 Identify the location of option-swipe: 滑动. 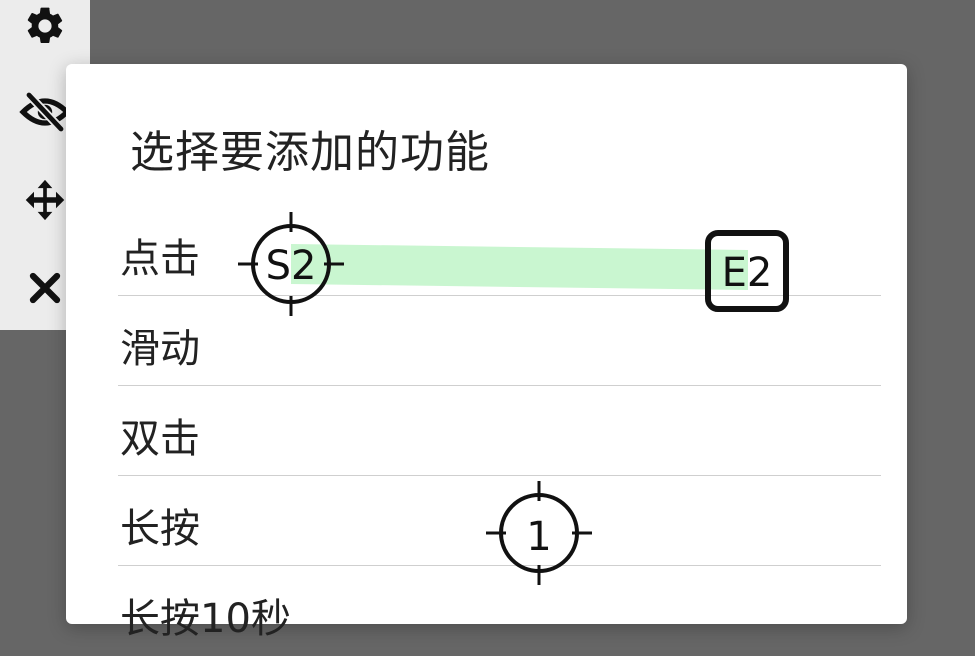
(499, 341).